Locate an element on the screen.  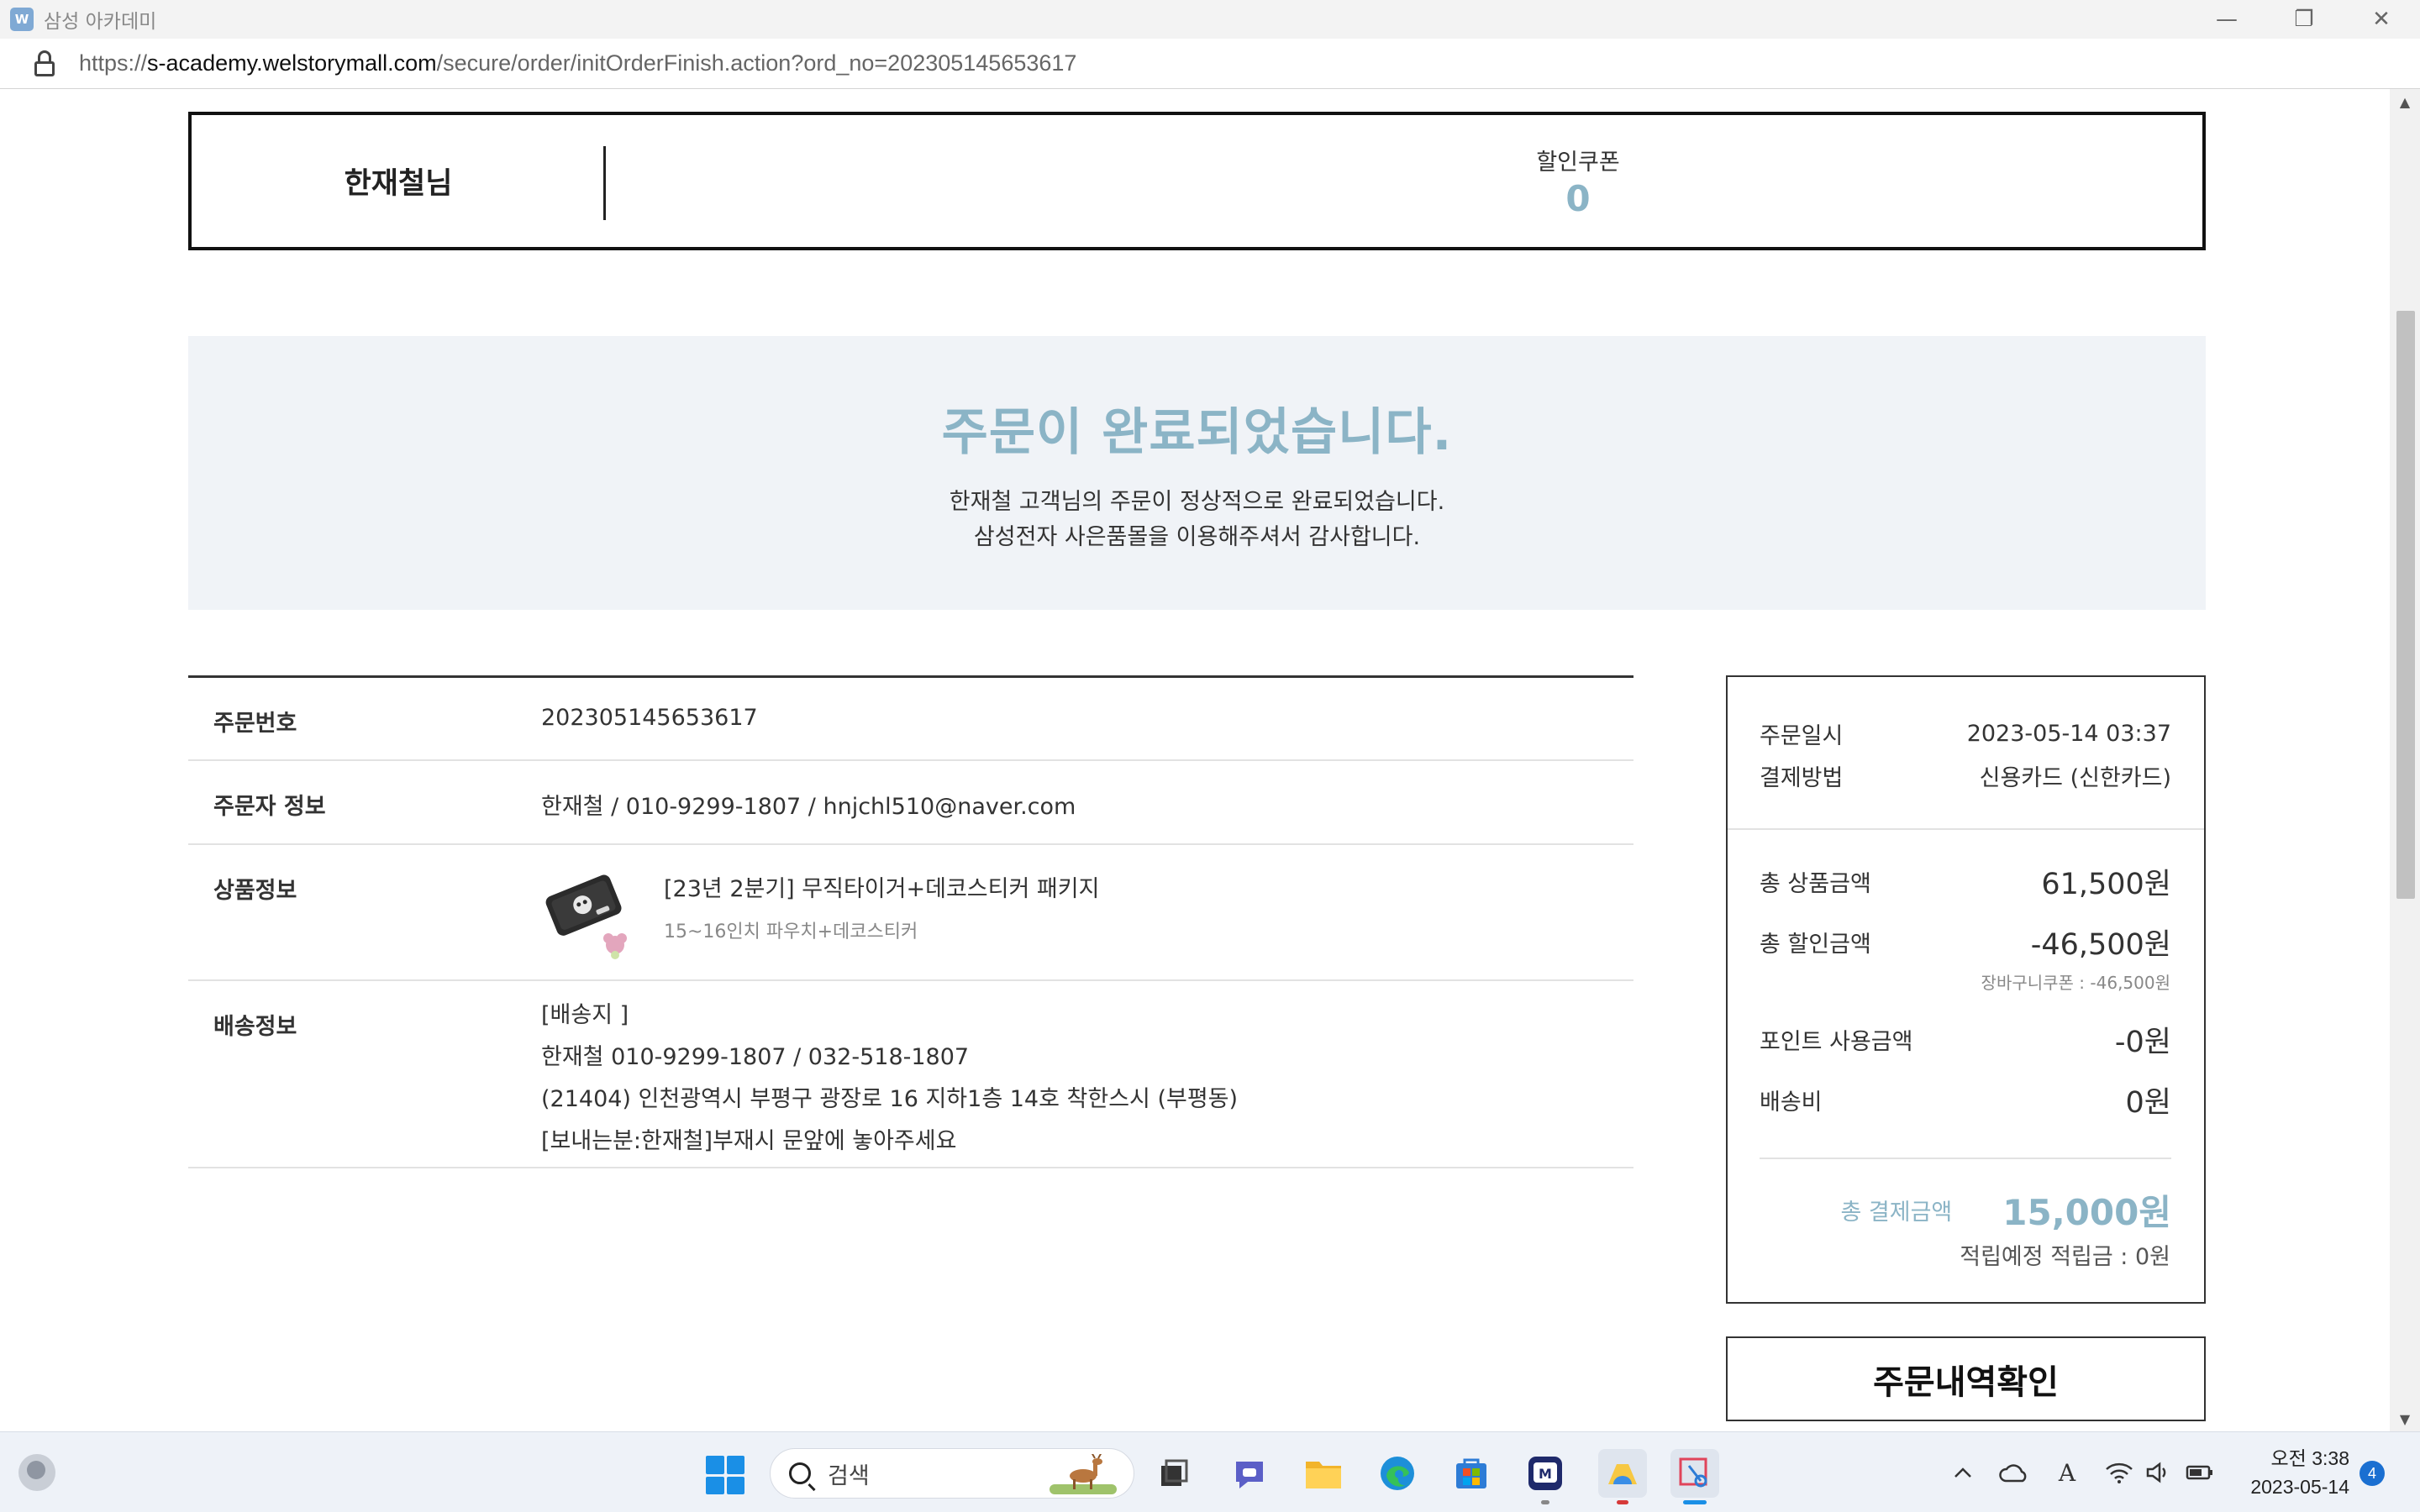
total-discount-row: 총 할인금액 -46,500원 is located at coordinates (1966, 942).